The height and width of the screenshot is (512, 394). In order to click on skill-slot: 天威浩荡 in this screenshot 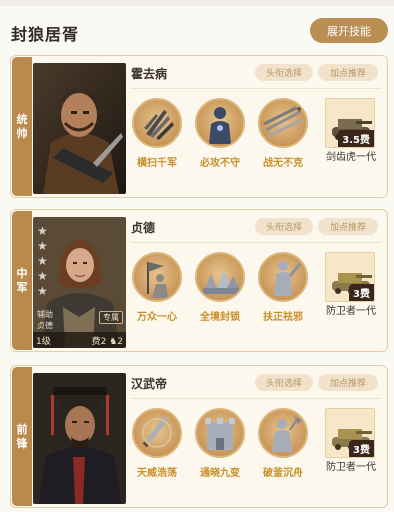, I will do `click(157, 443)`.